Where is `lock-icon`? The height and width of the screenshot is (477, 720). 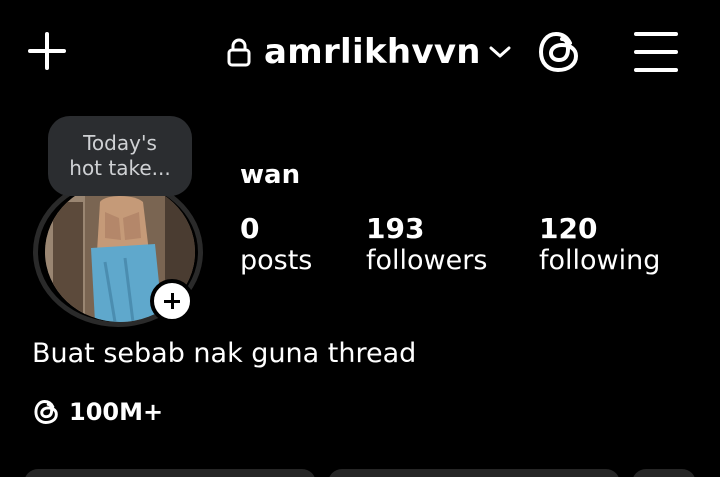
lock-icon is located at coordinates (239, 52).